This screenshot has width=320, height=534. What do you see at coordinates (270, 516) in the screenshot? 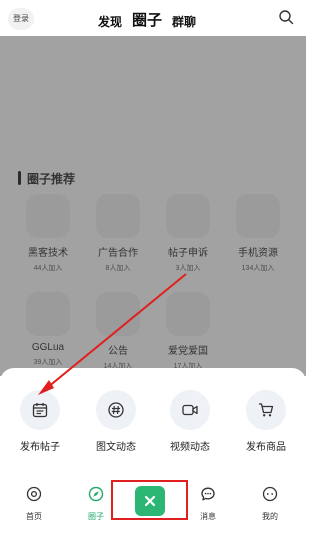
I see `nav-label: 我的` at bounding box center [270, 516].